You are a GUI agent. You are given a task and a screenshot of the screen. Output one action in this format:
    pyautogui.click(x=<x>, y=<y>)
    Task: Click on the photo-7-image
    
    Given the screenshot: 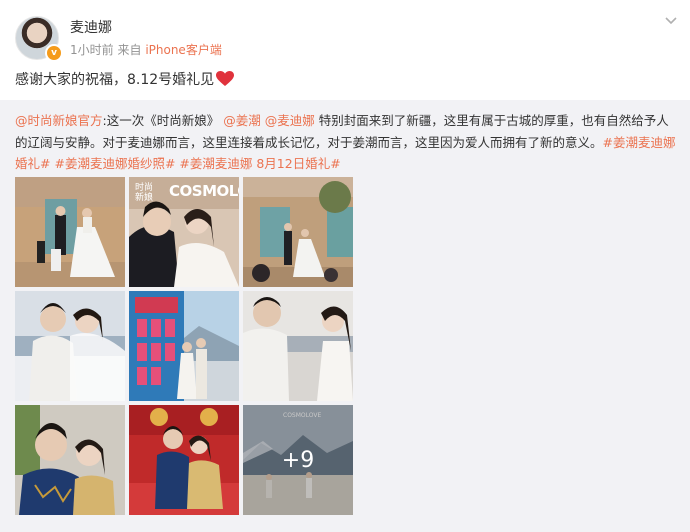 What is the action you would take?
    pyautogui.click(x=70, y=460)
    